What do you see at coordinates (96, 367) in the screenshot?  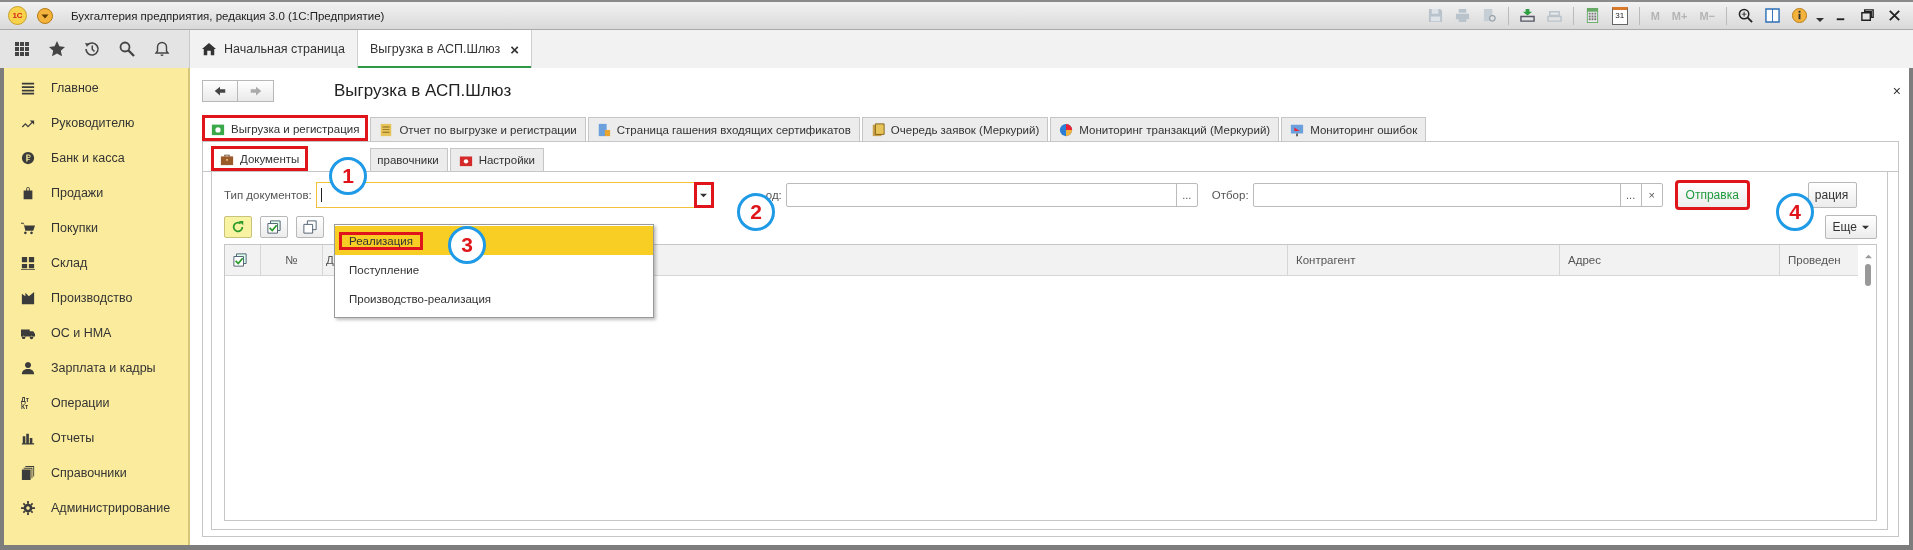 I see `sidebar-item: Зарплата и кадры` at bounding box center [96, 367].